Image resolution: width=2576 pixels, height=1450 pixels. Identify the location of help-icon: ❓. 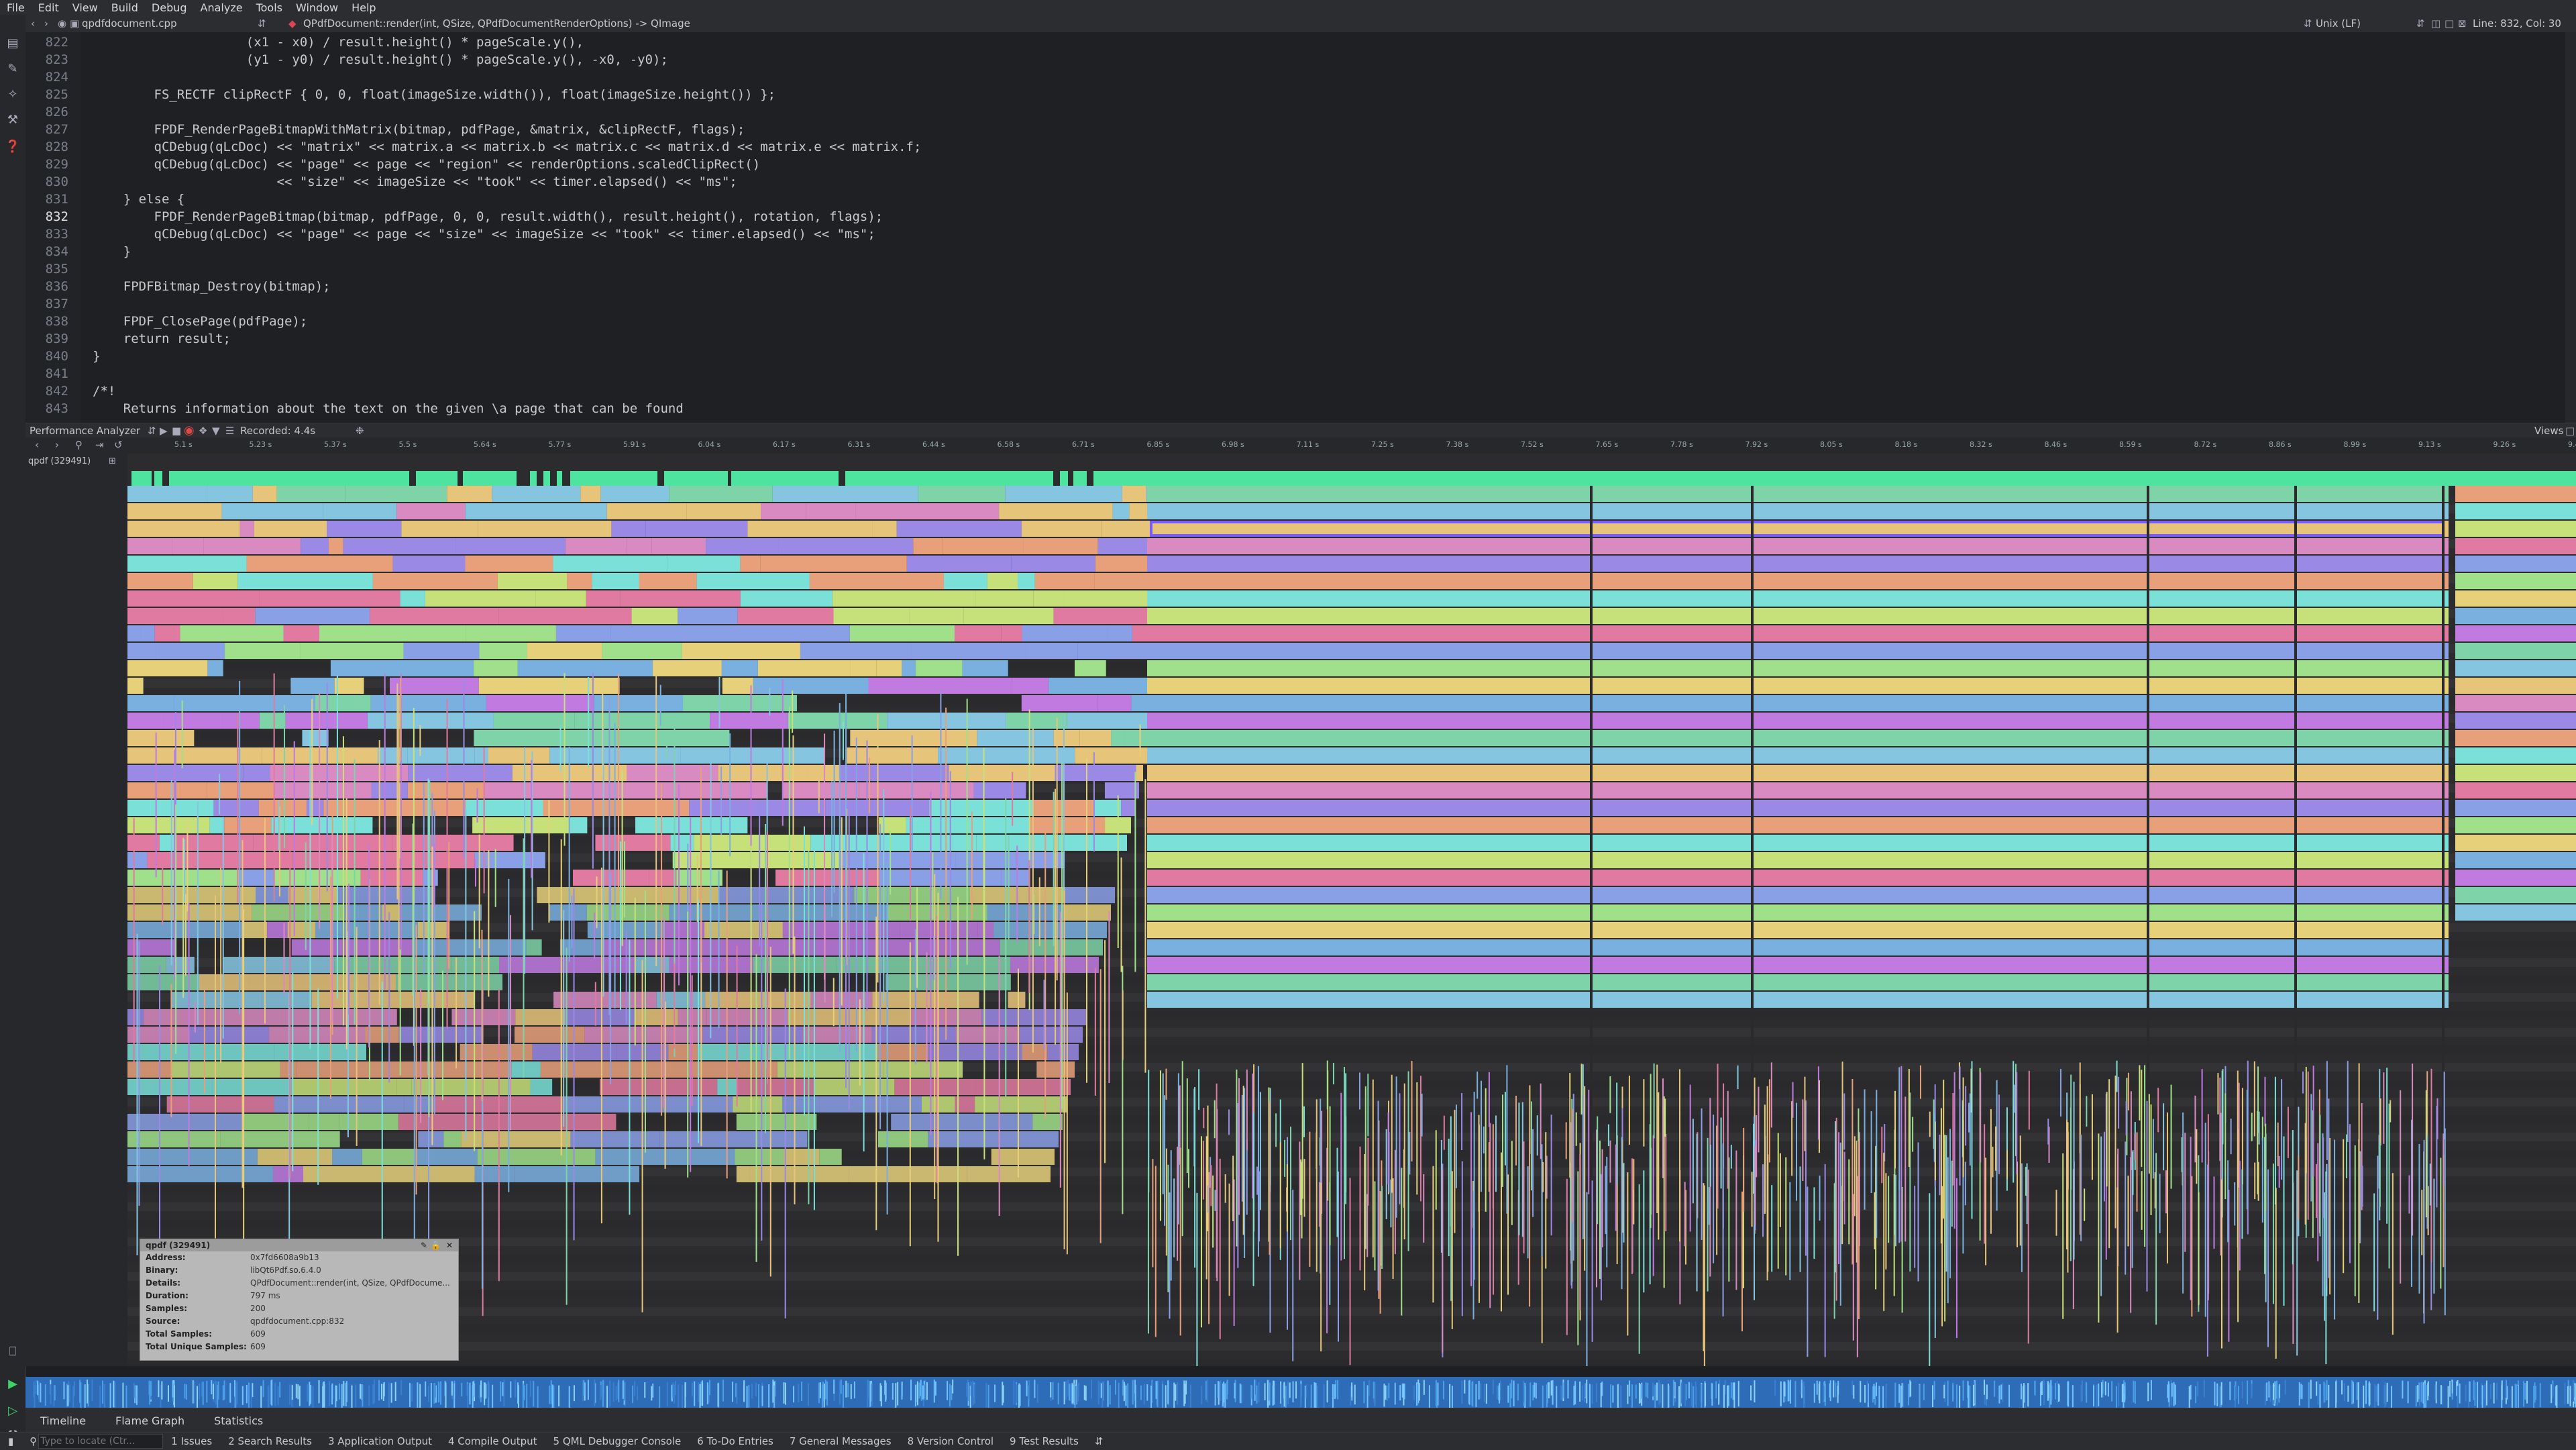
(12, 147).